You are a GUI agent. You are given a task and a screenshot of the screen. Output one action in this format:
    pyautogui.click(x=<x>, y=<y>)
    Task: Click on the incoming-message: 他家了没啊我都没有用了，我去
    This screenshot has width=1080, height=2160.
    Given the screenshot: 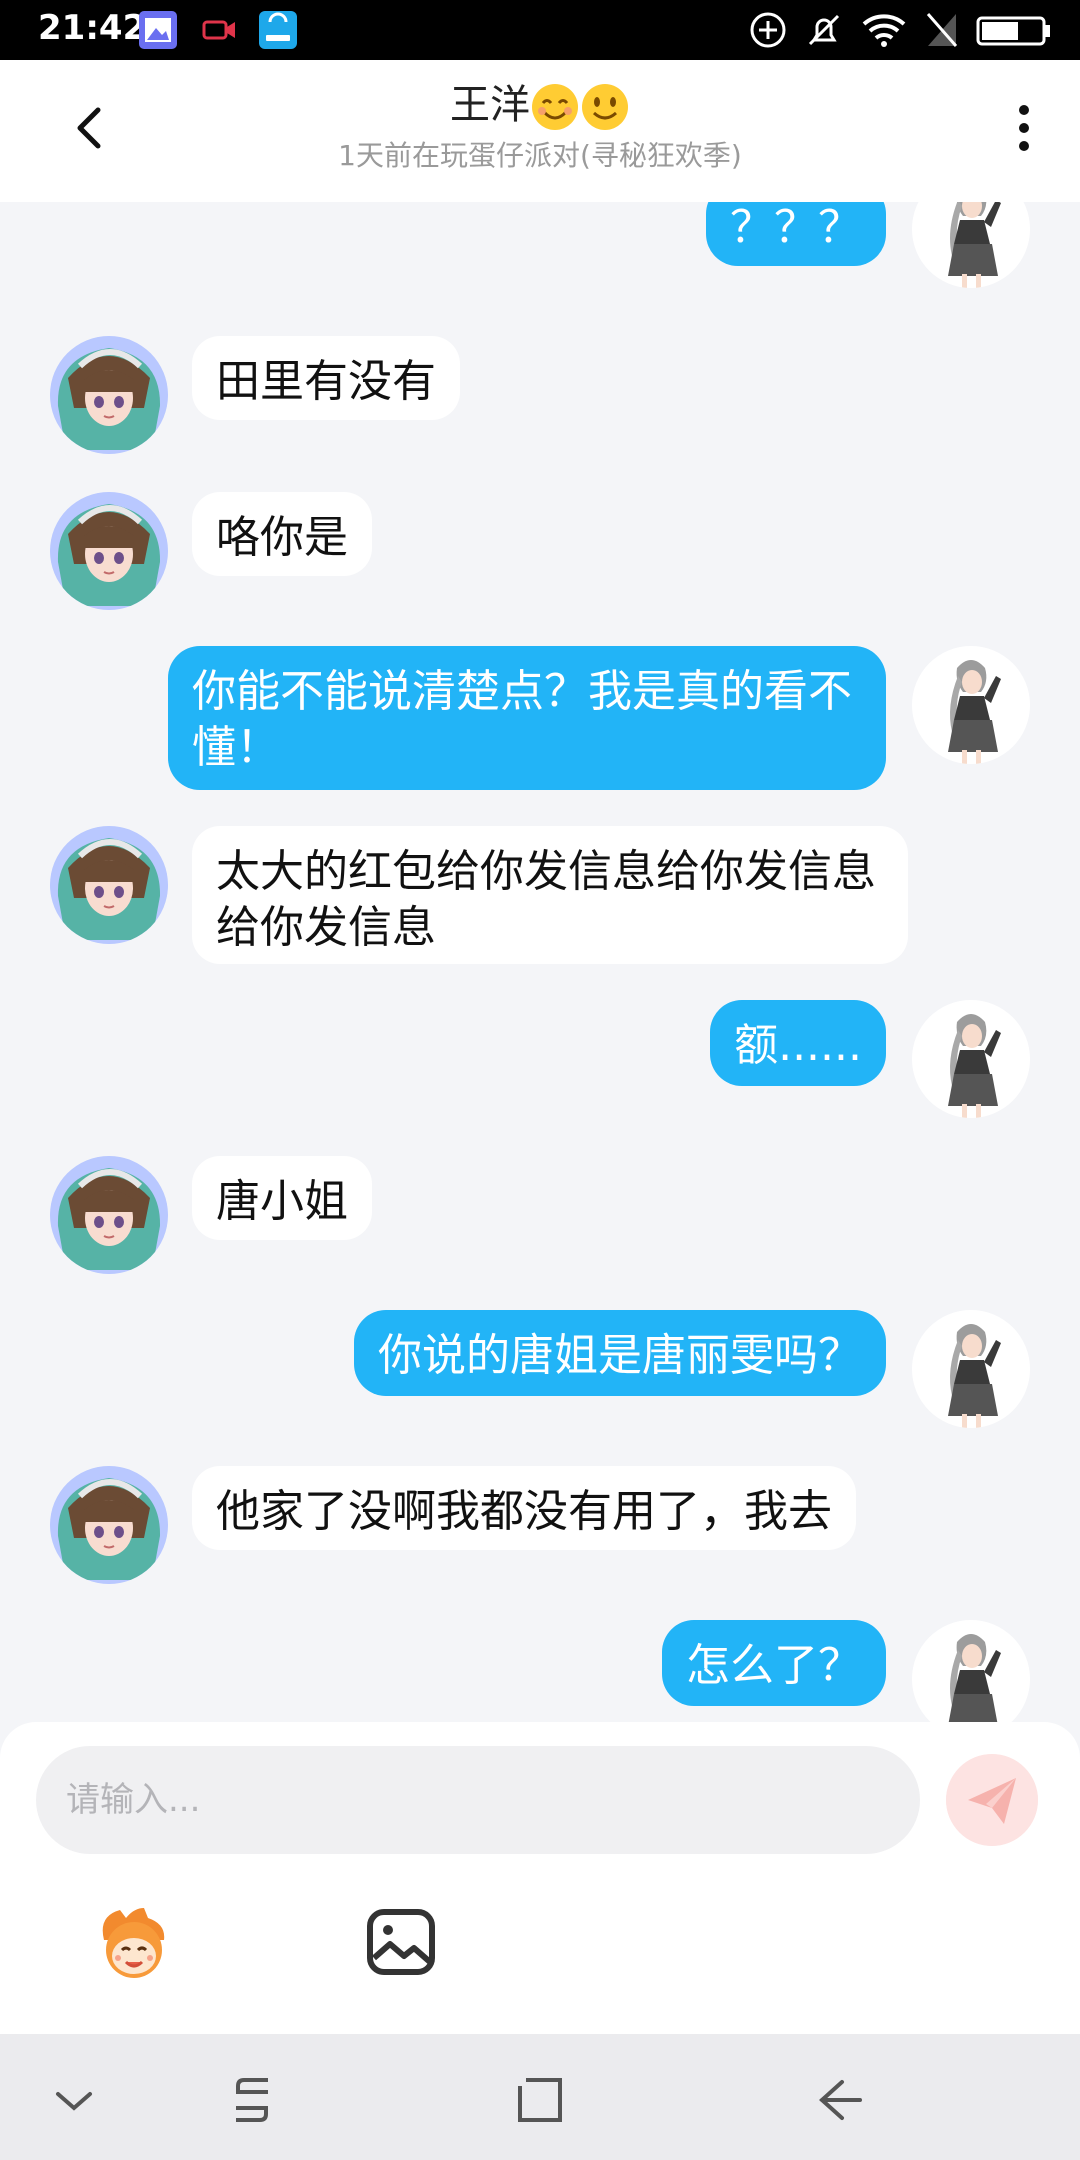 What is the action you would take?
    pyautogui.click(x=524, y=1508)
    